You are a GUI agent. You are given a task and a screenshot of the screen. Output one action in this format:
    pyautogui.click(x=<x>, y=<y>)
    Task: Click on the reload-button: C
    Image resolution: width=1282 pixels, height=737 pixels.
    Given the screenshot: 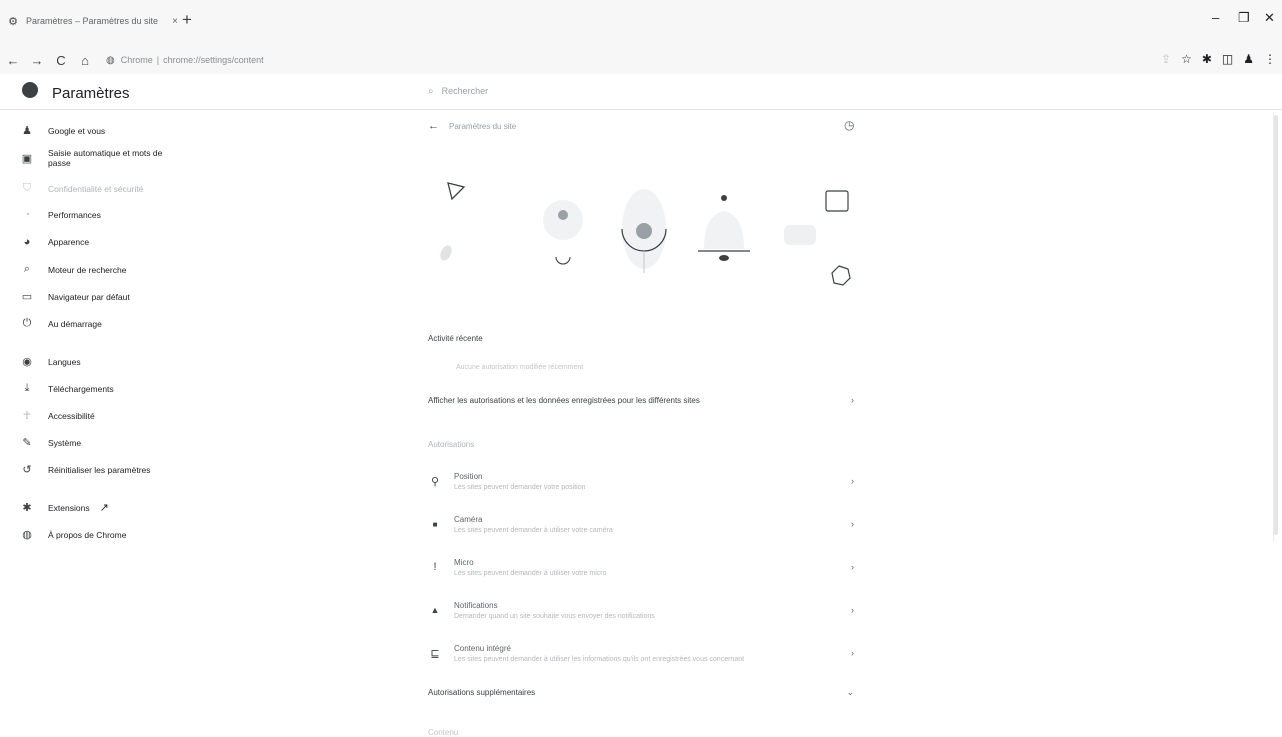 What is the action you would take?
    pyautogui.click(x=61, y=60)
    